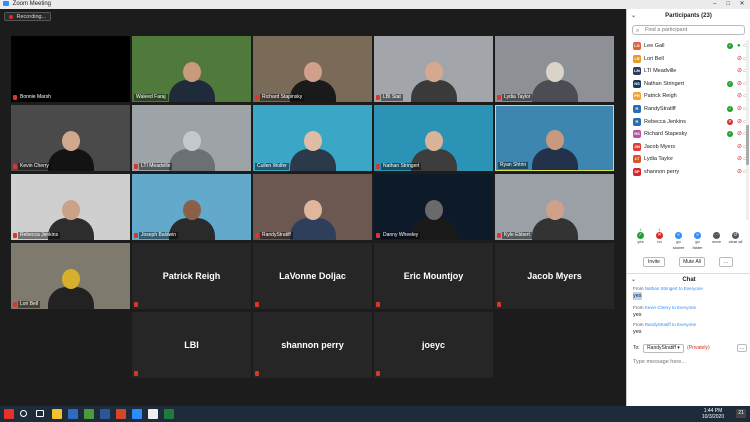  Describe the element at coordinates (747, 145) in the screenshot. I see `scrollbar-thumb` at that location.